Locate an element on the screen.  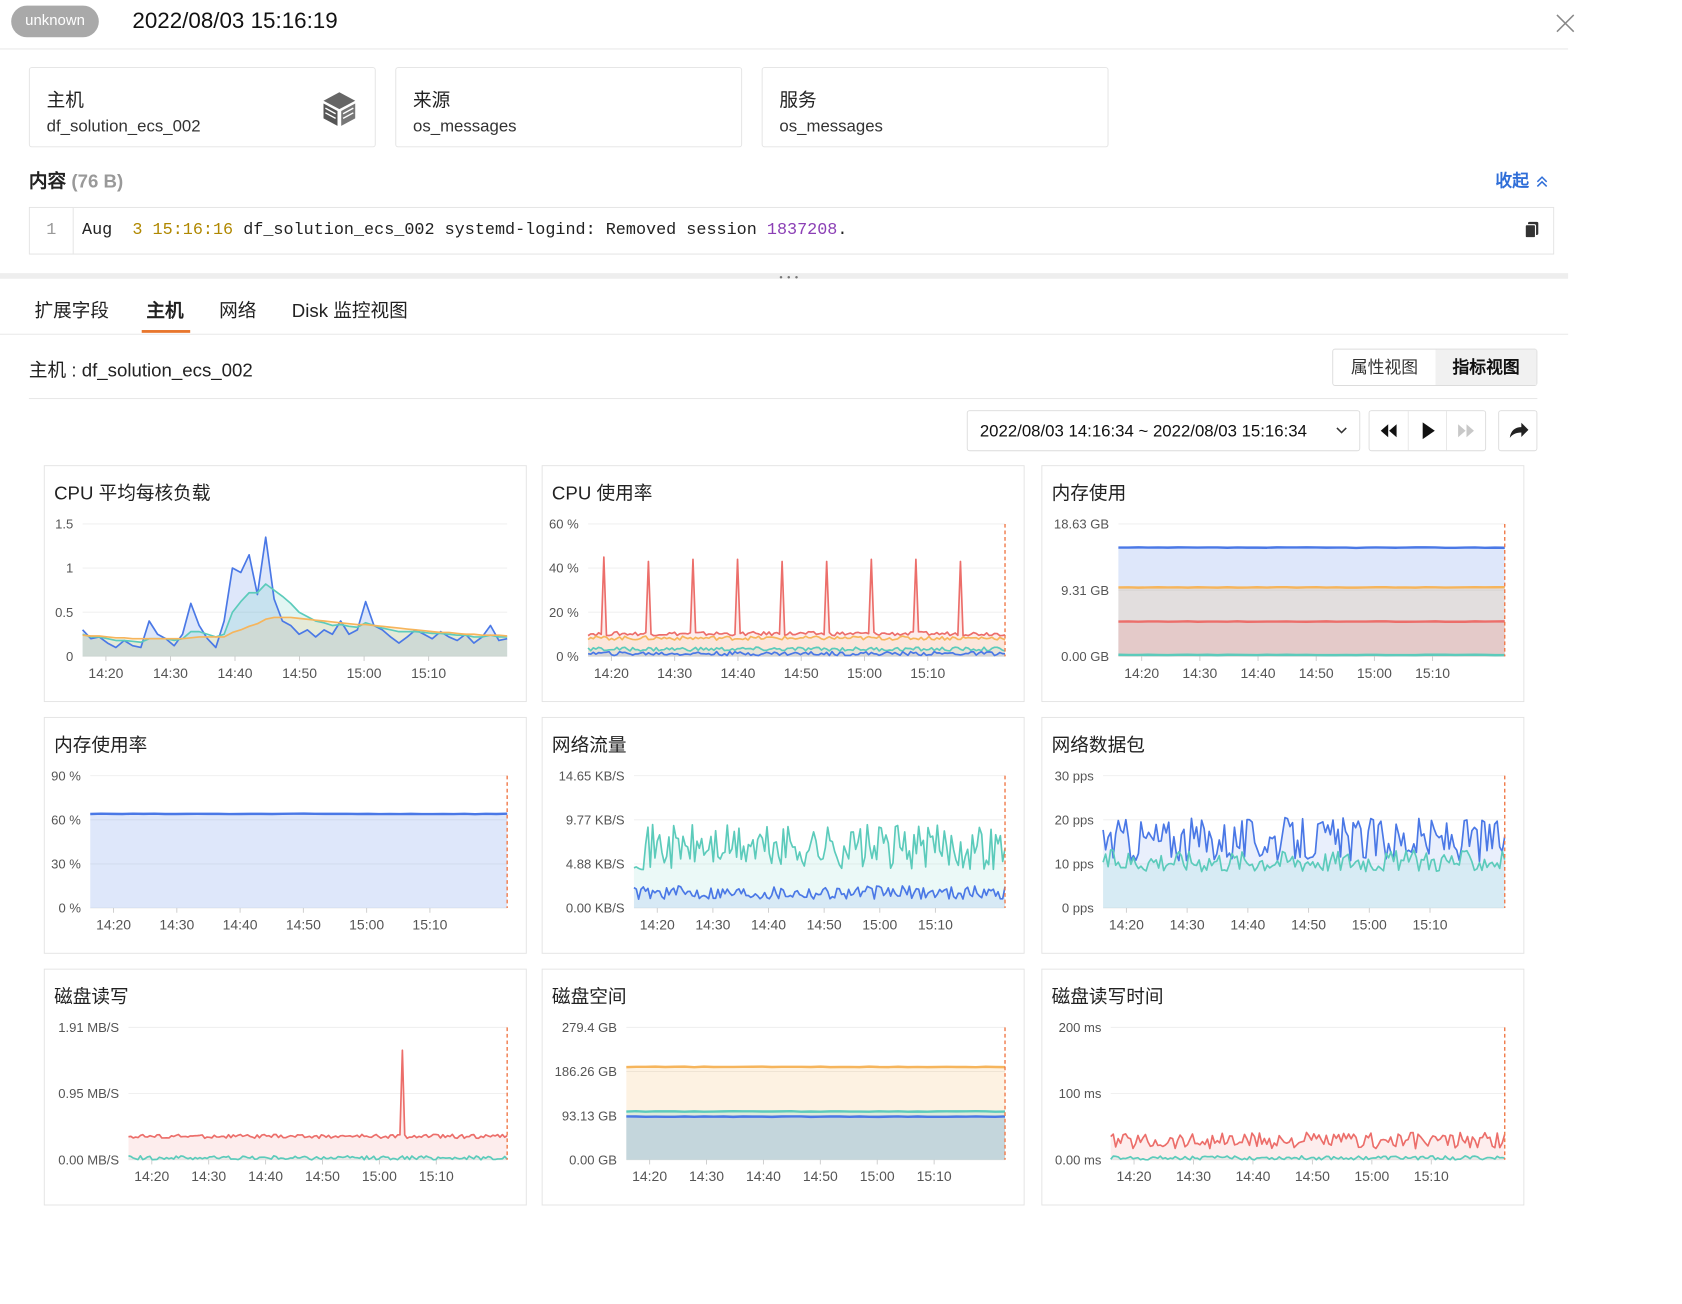
status-badge: unknown is located at coordinates (55, 21).